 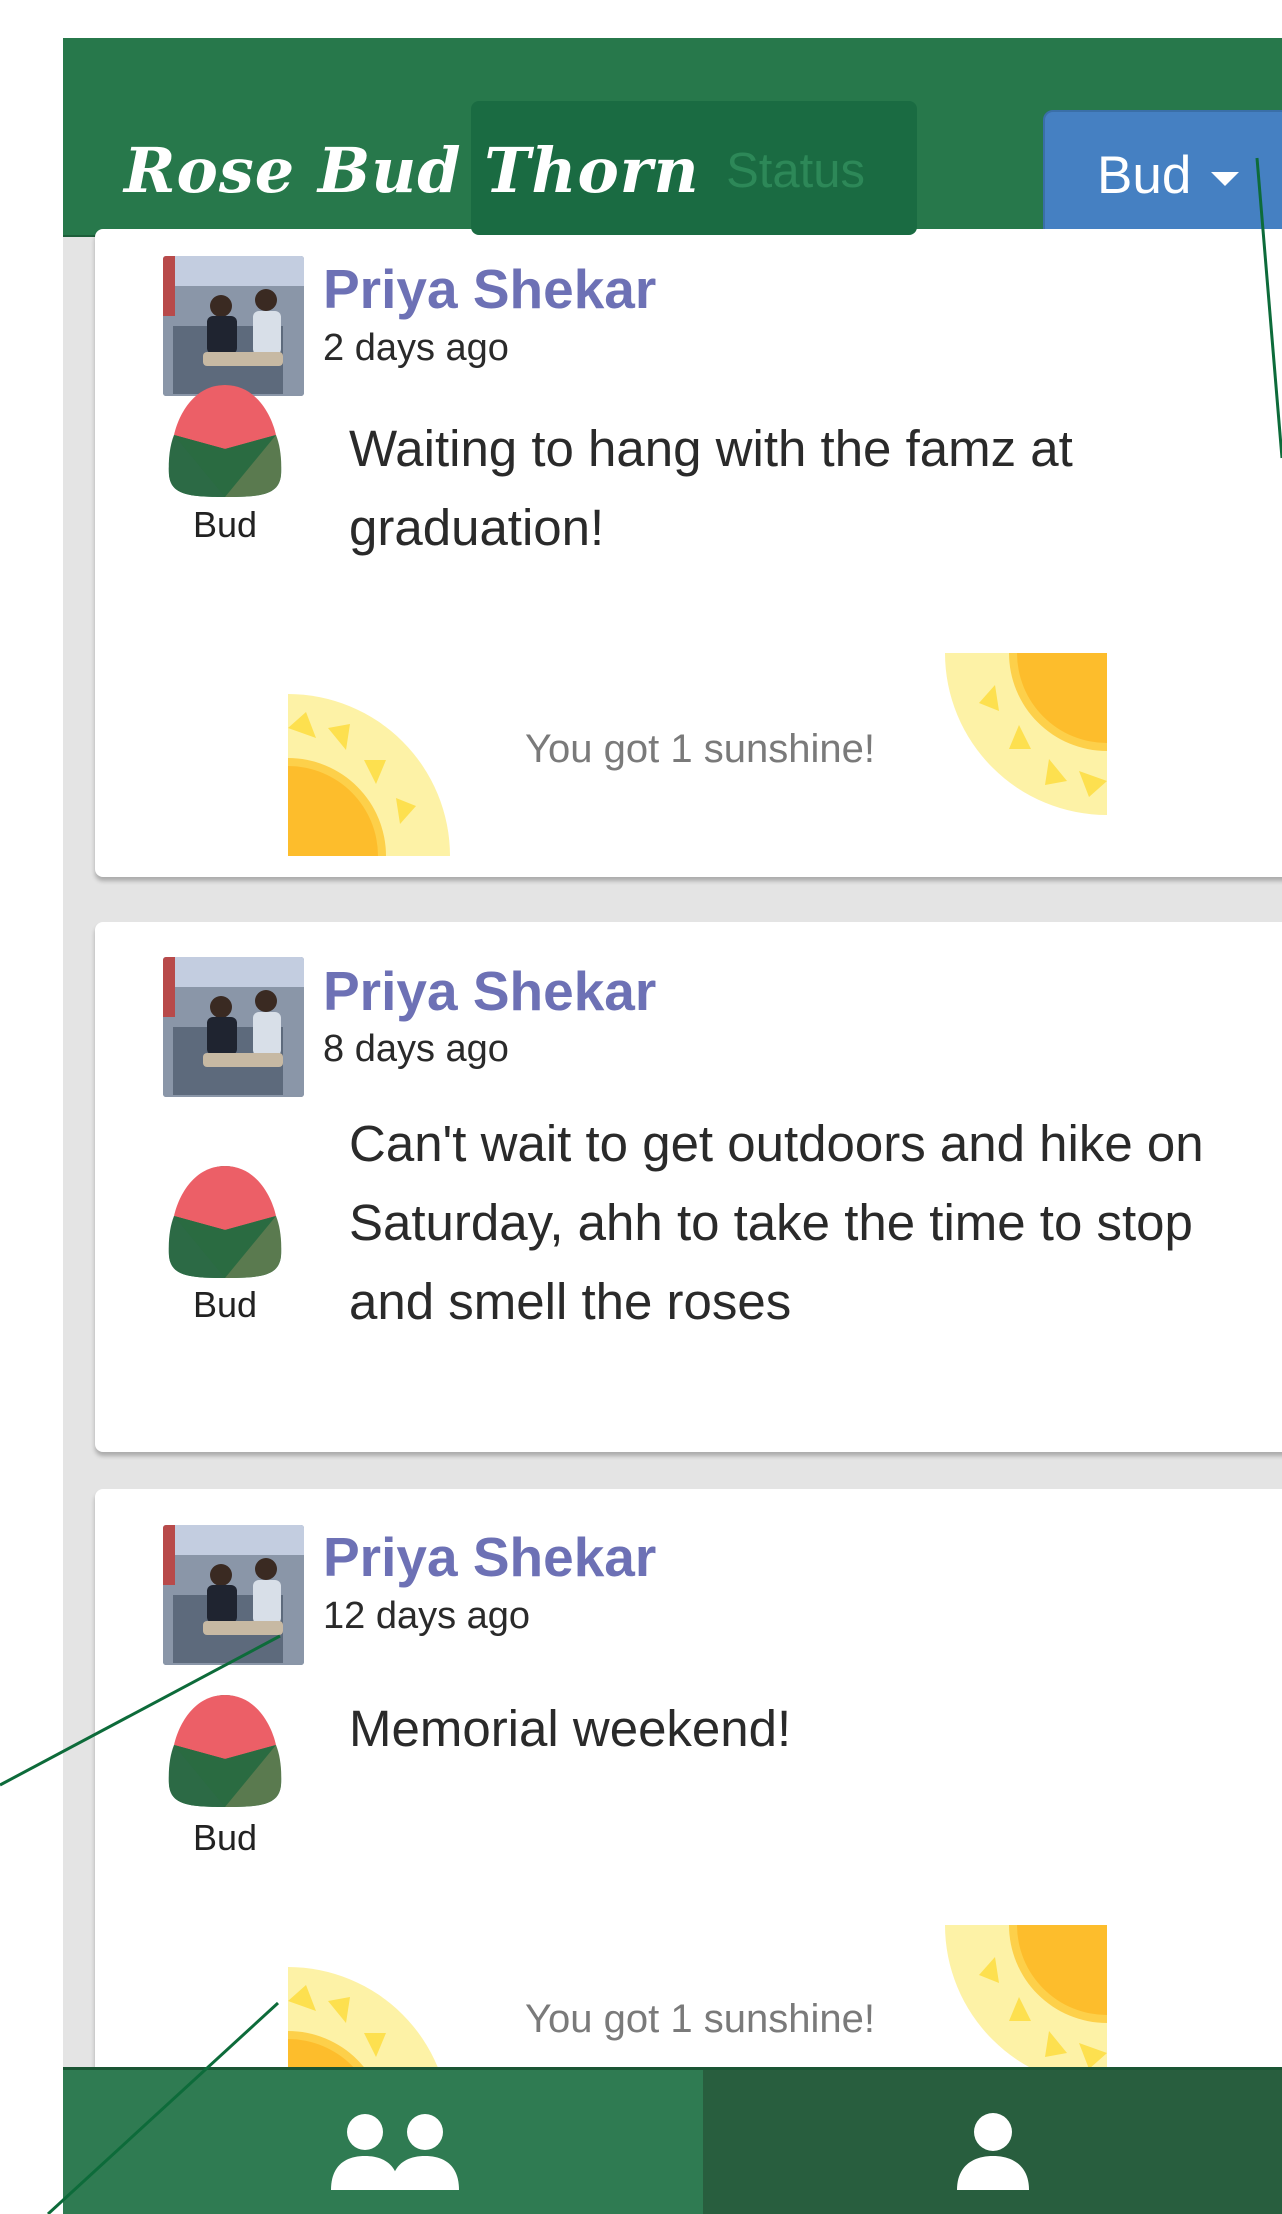 I want to click on caret-down-icon, so click(x=1225, y=179).